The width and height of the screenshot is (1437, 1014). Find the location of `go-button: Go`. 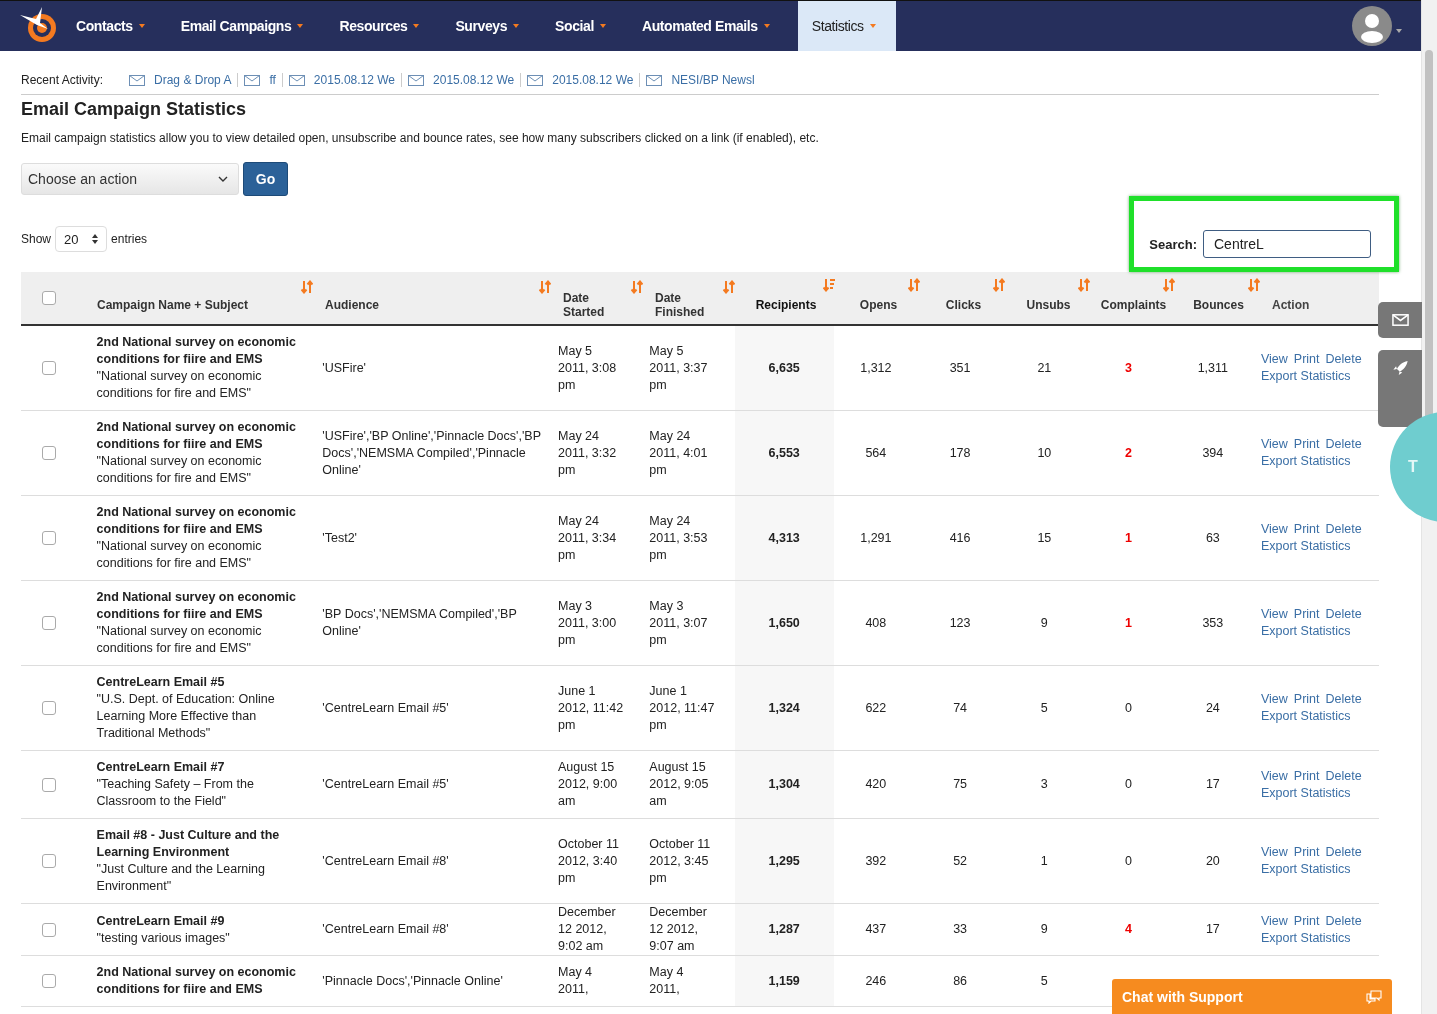

go-button: Go is located at coordinates (265, 179).